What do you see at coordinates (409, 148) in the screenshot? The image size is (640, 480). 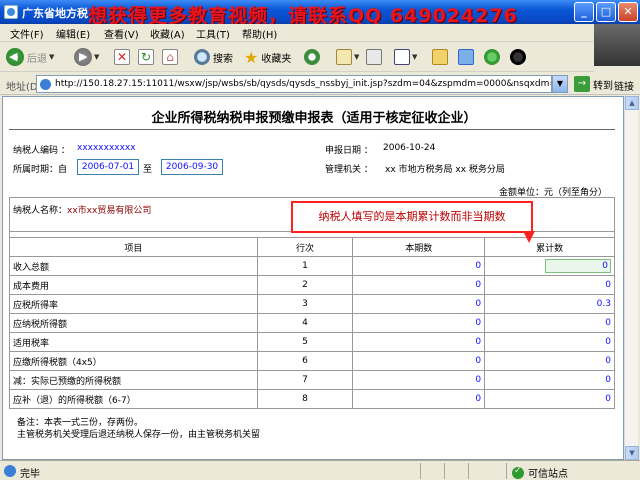 I see `declare-date-value: 2006-10-24` at bounding box center [409, 148].